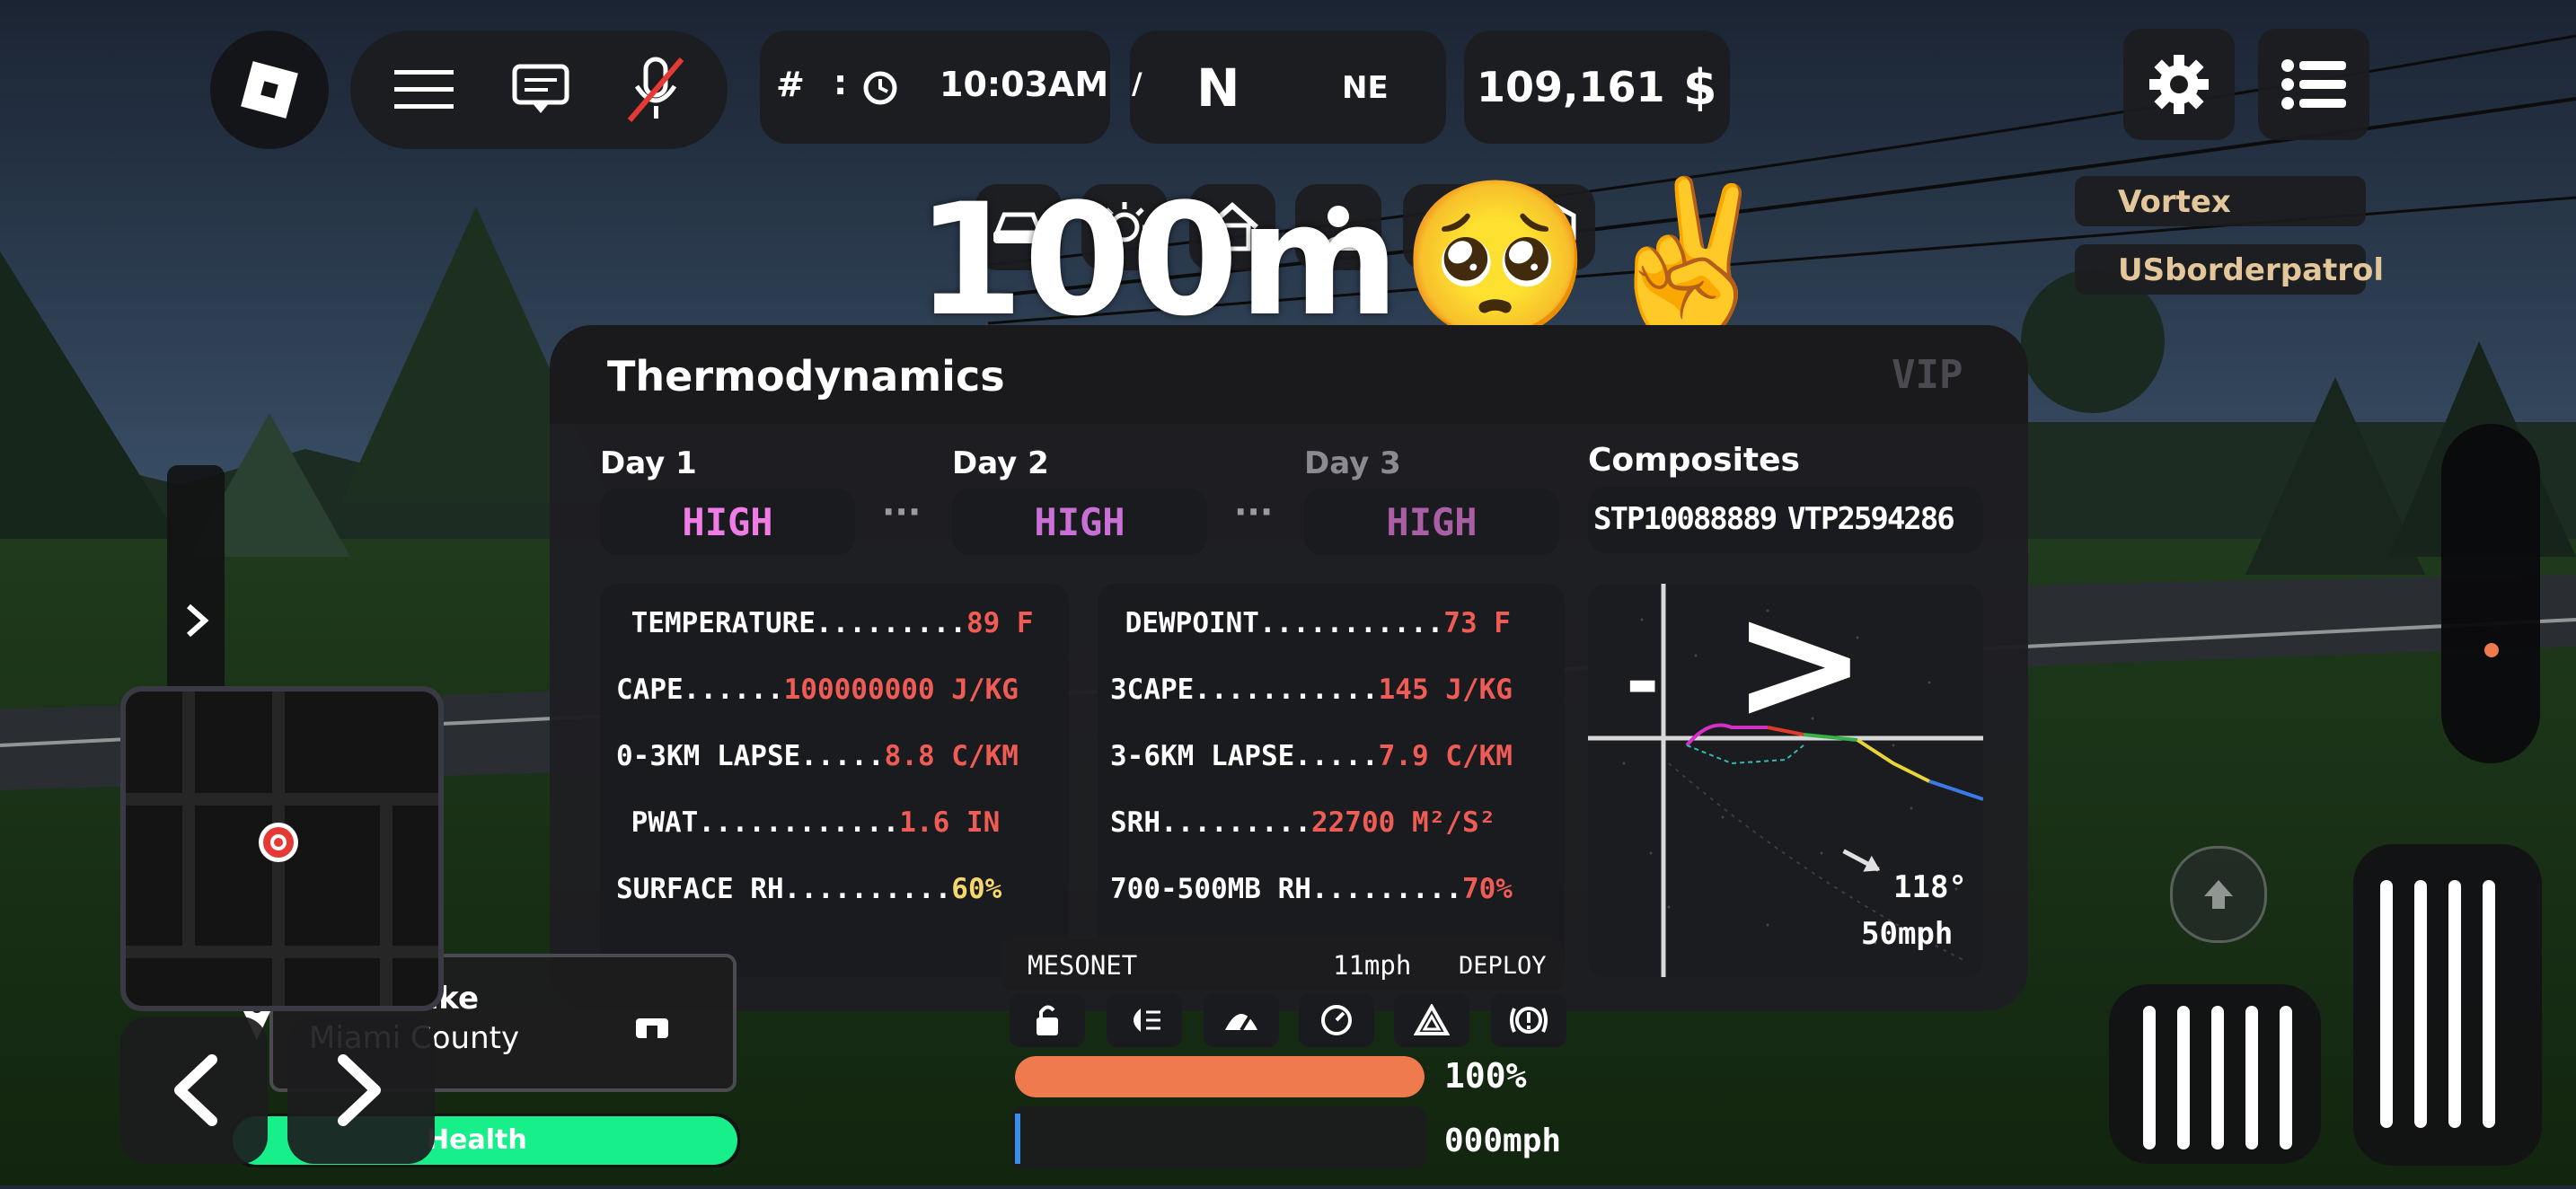  I want to click on speed-readout: 000mph, so click(1503, 1141).